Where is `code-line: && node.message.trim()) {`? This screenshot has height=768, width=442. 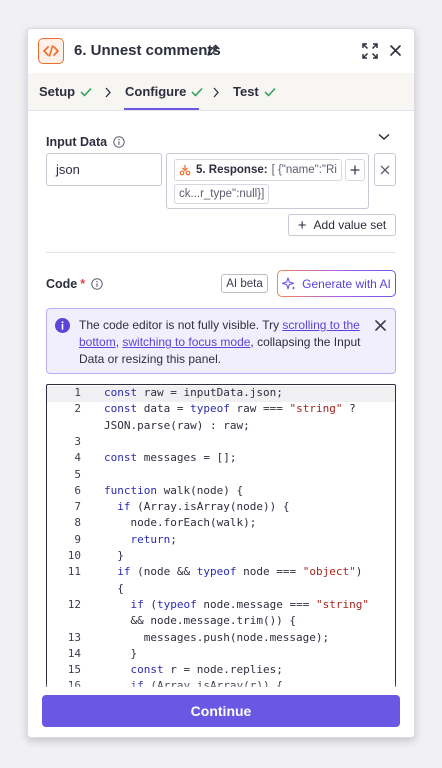
code-line: && node.message.trim()) { is located at coordinates (221, 622).